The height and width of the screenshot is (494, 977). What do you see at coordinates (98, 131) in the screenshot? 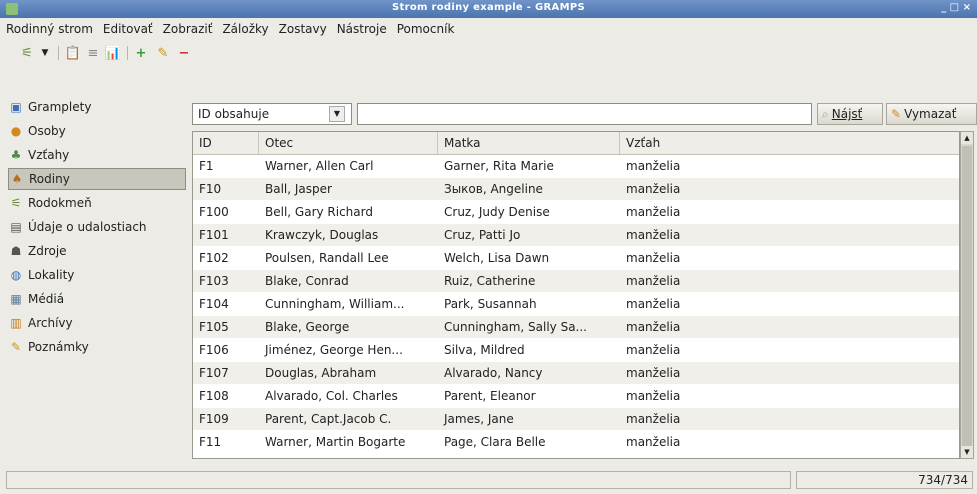
I see `sidebar-item-osoby: ● Osoby` at bounding box center [98, 131].